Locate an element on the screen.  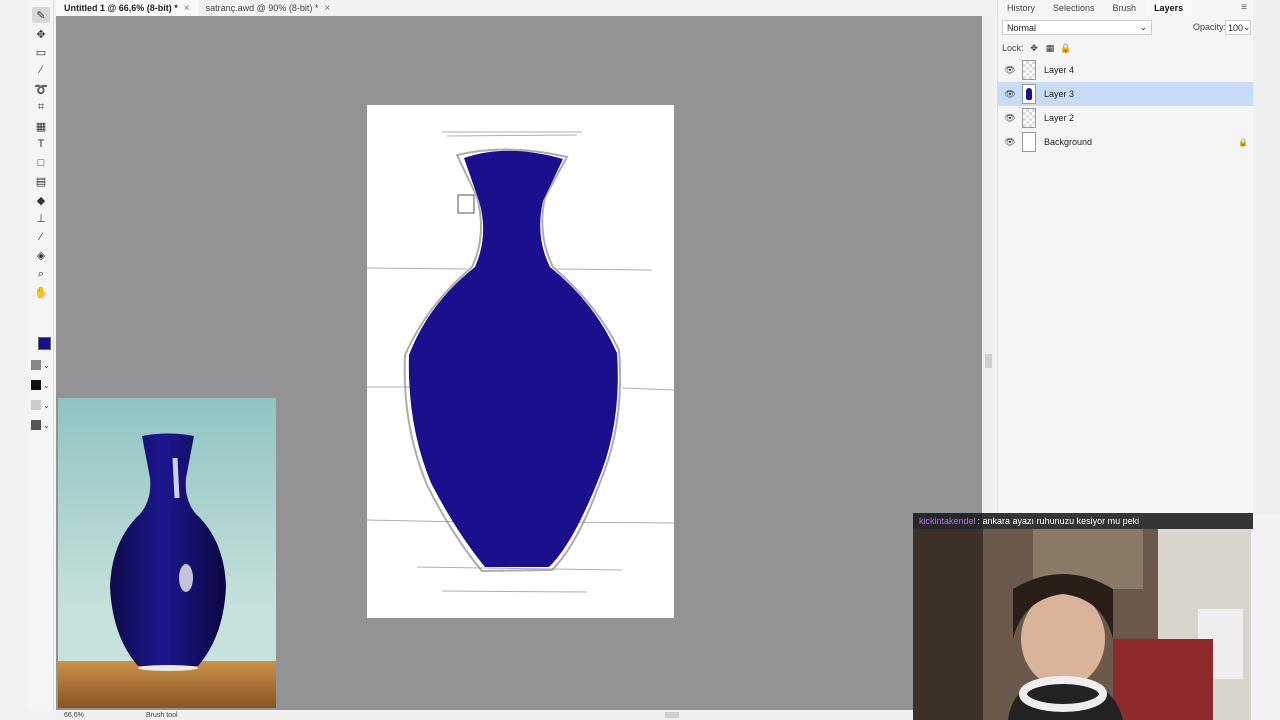
pattern-control: ⌄ is located at coordinates (42, 405).